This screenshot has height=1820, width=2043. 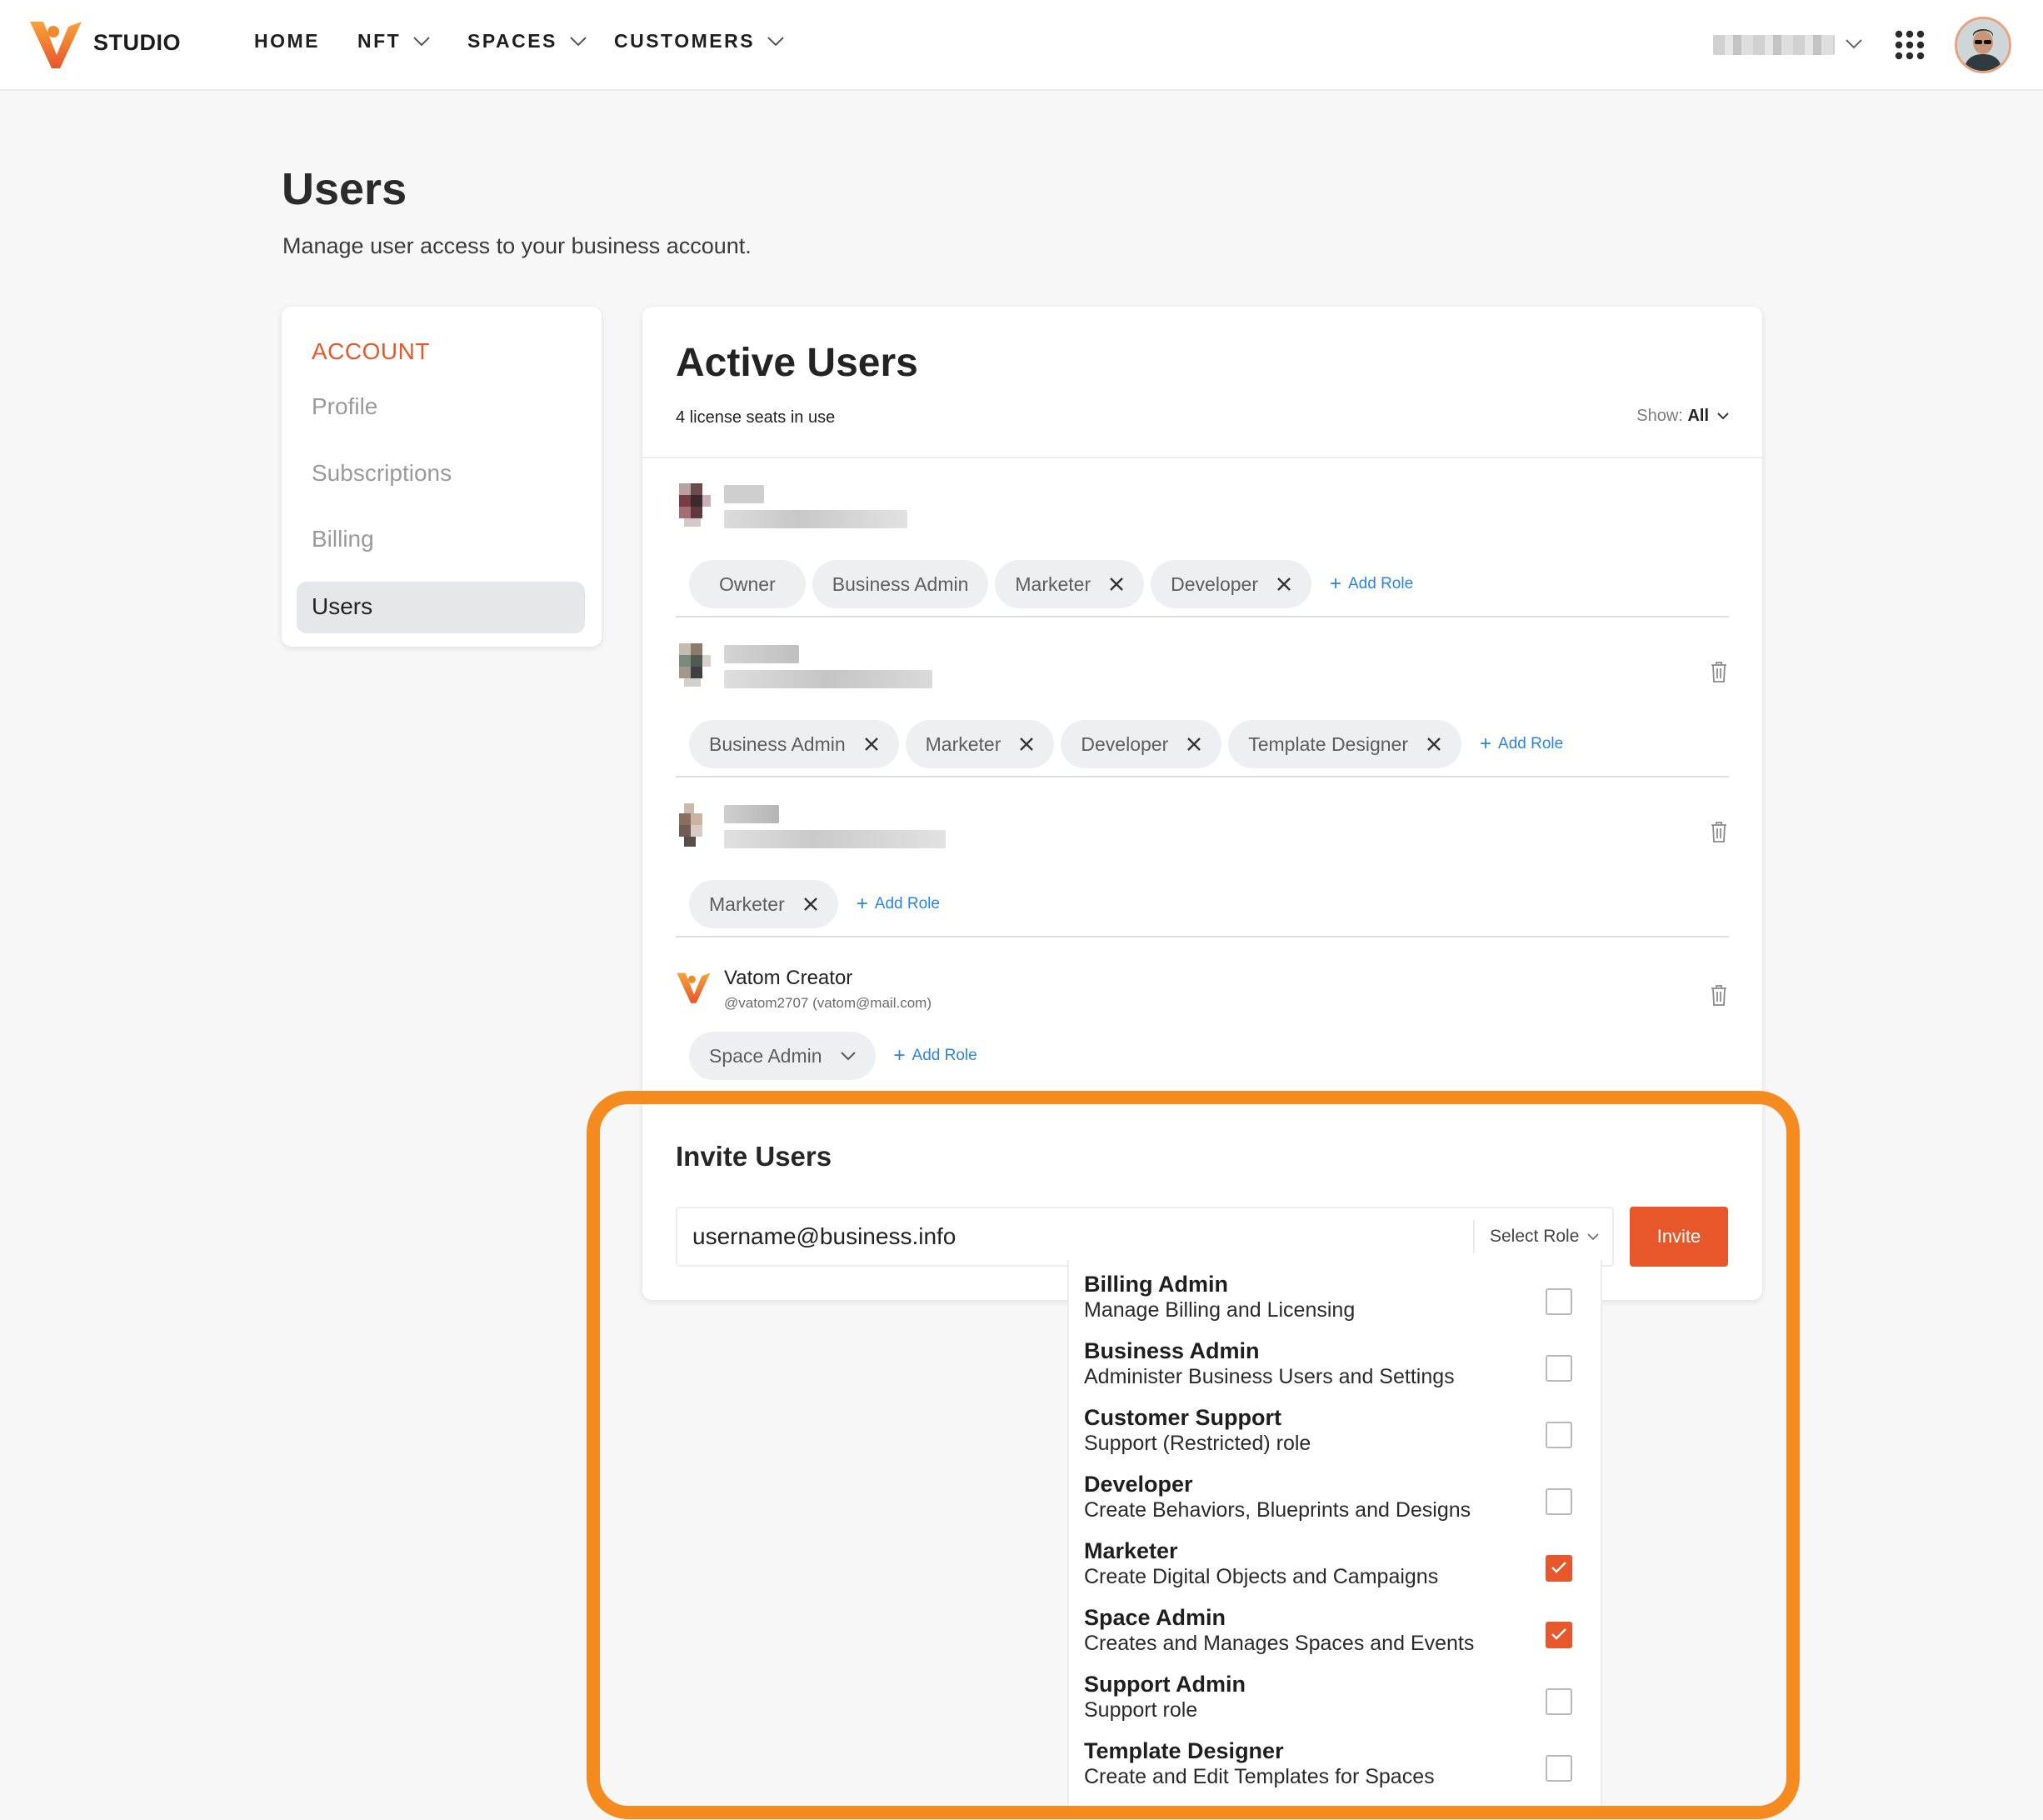 I want to click on sidebar-heading: ACCOUNT, so click(x=371, y=351).